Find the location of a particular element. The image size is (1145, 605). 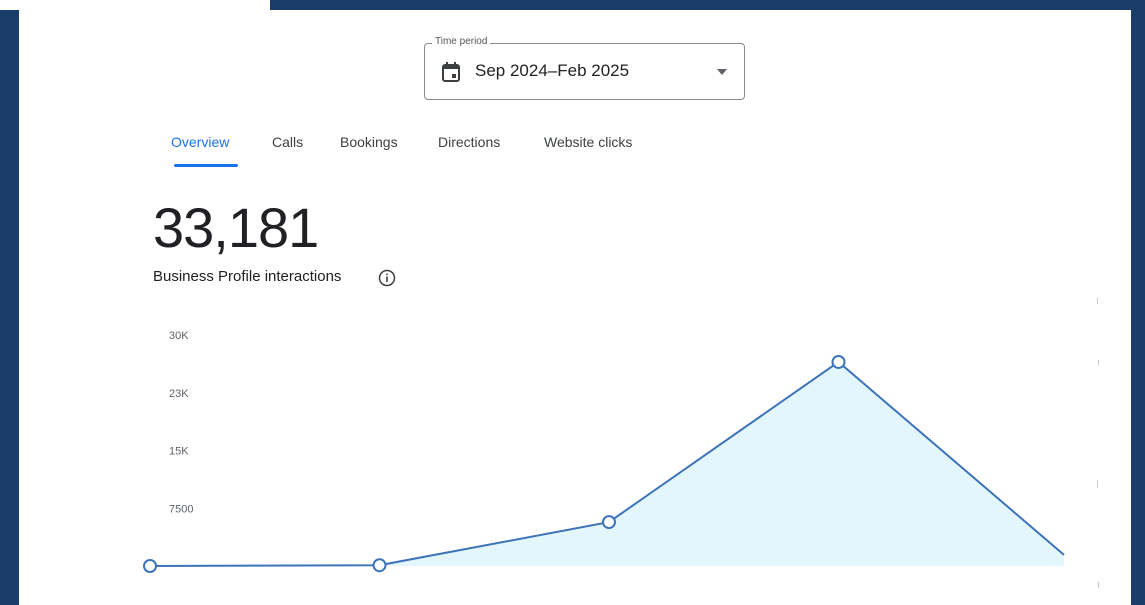

top-white-strip is located at coordinates (135, 5).